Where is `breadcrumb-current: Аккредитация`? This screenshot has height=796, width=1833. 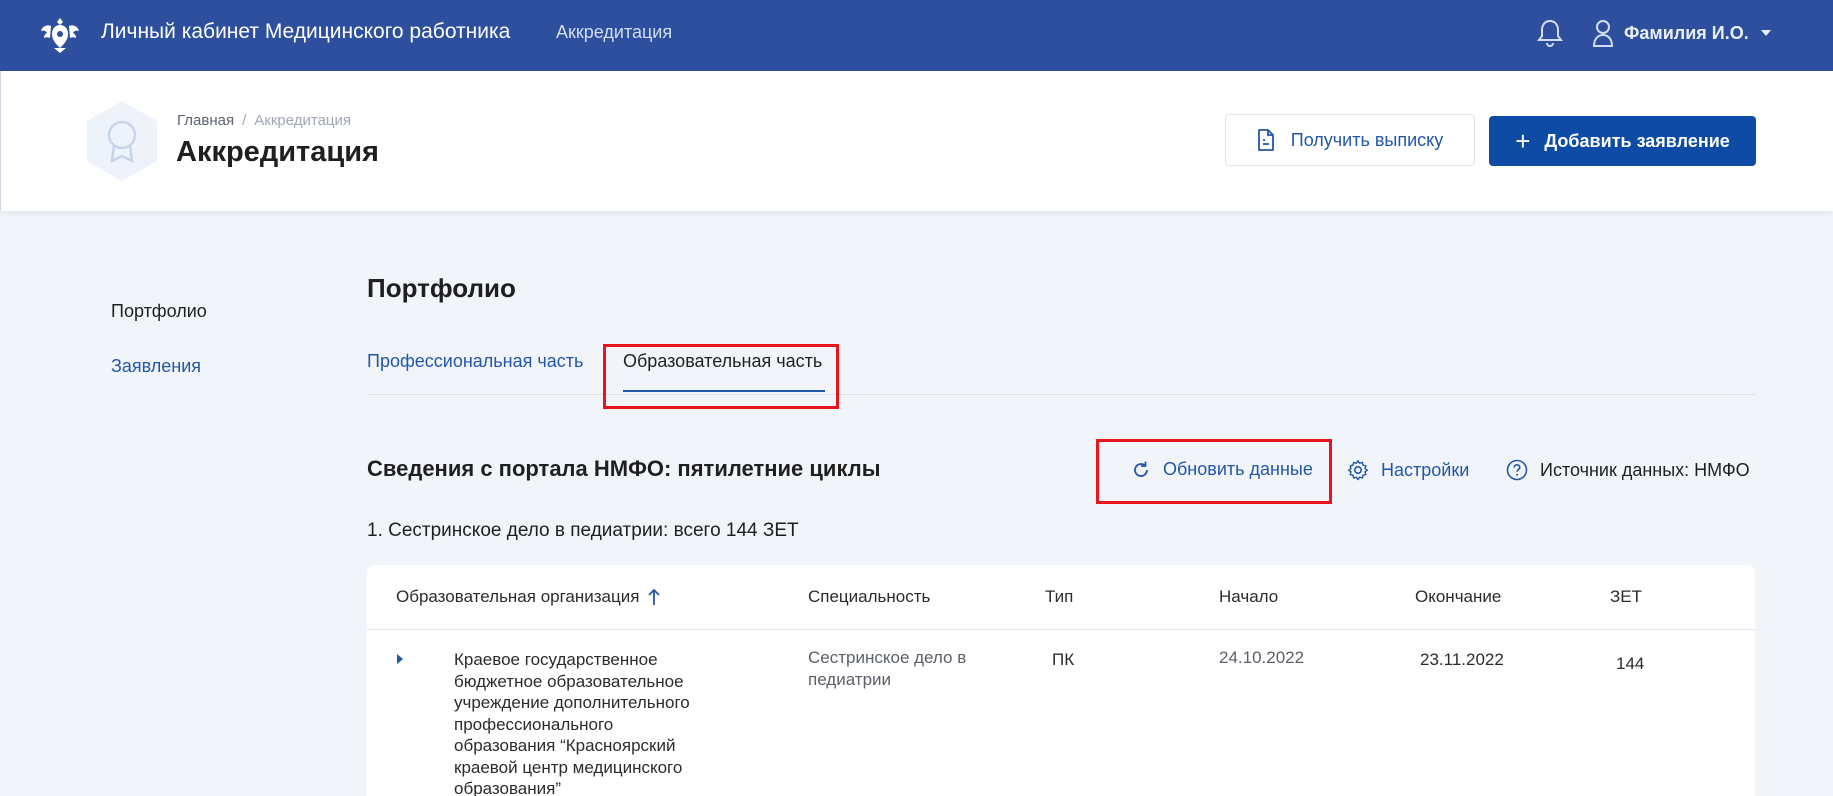 breadcrumb-current: Аккредитация is located at coordinates (303, 120).